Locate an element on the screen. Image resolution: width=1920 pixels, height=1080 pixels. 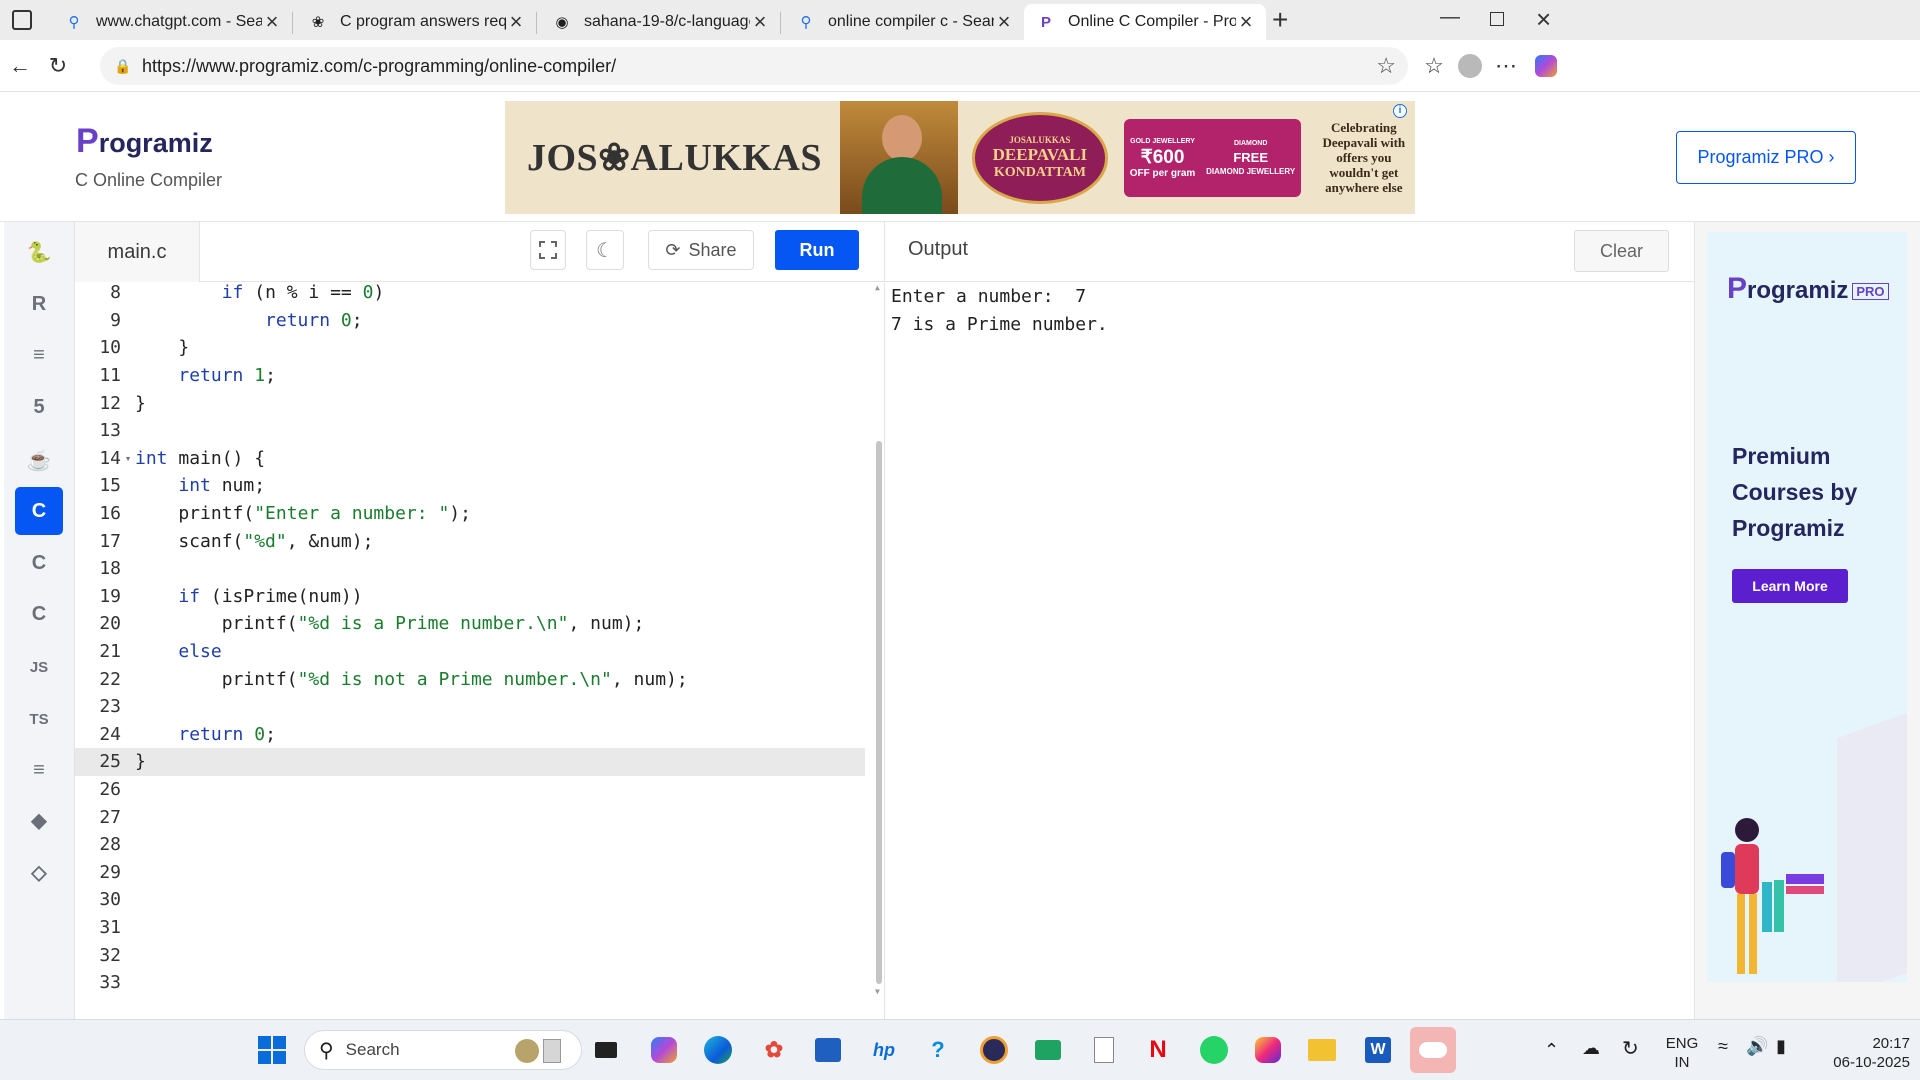
word-icon: W is located at coordinates (1378, 1050).